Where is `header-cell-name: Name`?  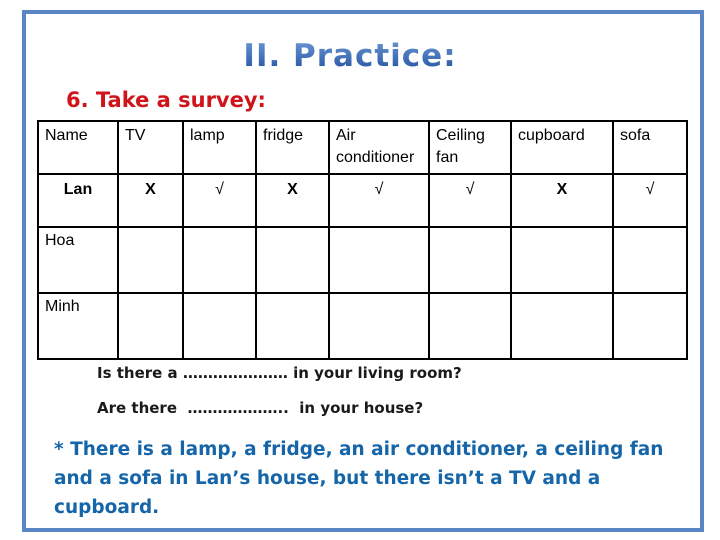
header-cell-name: Name is located at coordinates (78, 147).